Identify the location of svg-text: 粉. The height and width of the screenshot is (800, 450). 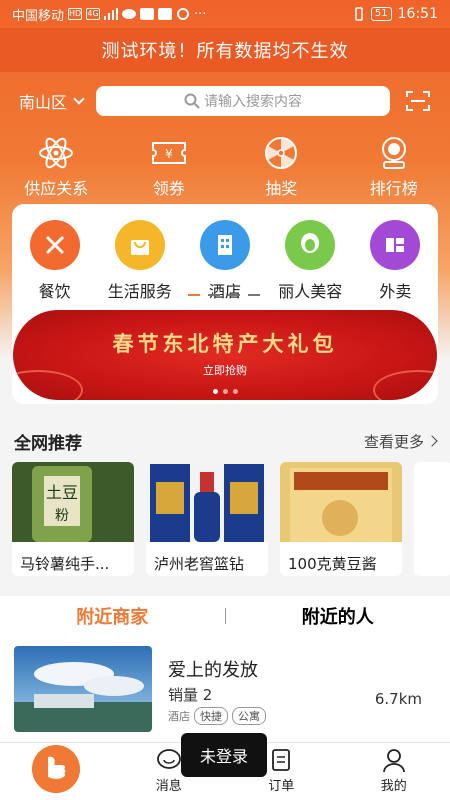
(62, 516).